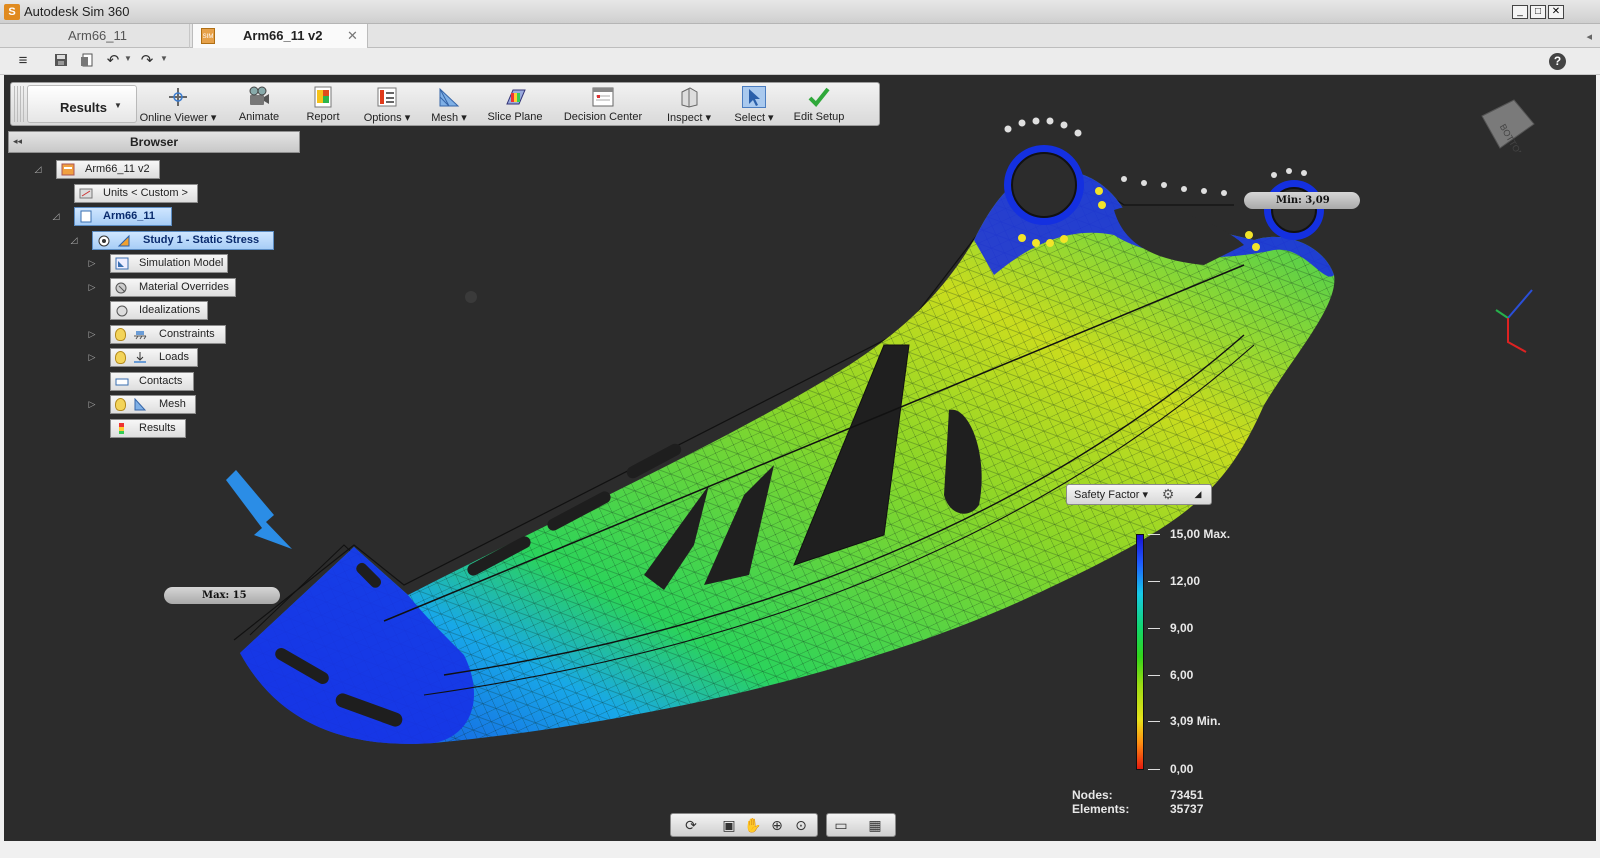 The image size is (1600, 858). I want to click on legend-max-value: 15,00 Max., so click(1200, 534).